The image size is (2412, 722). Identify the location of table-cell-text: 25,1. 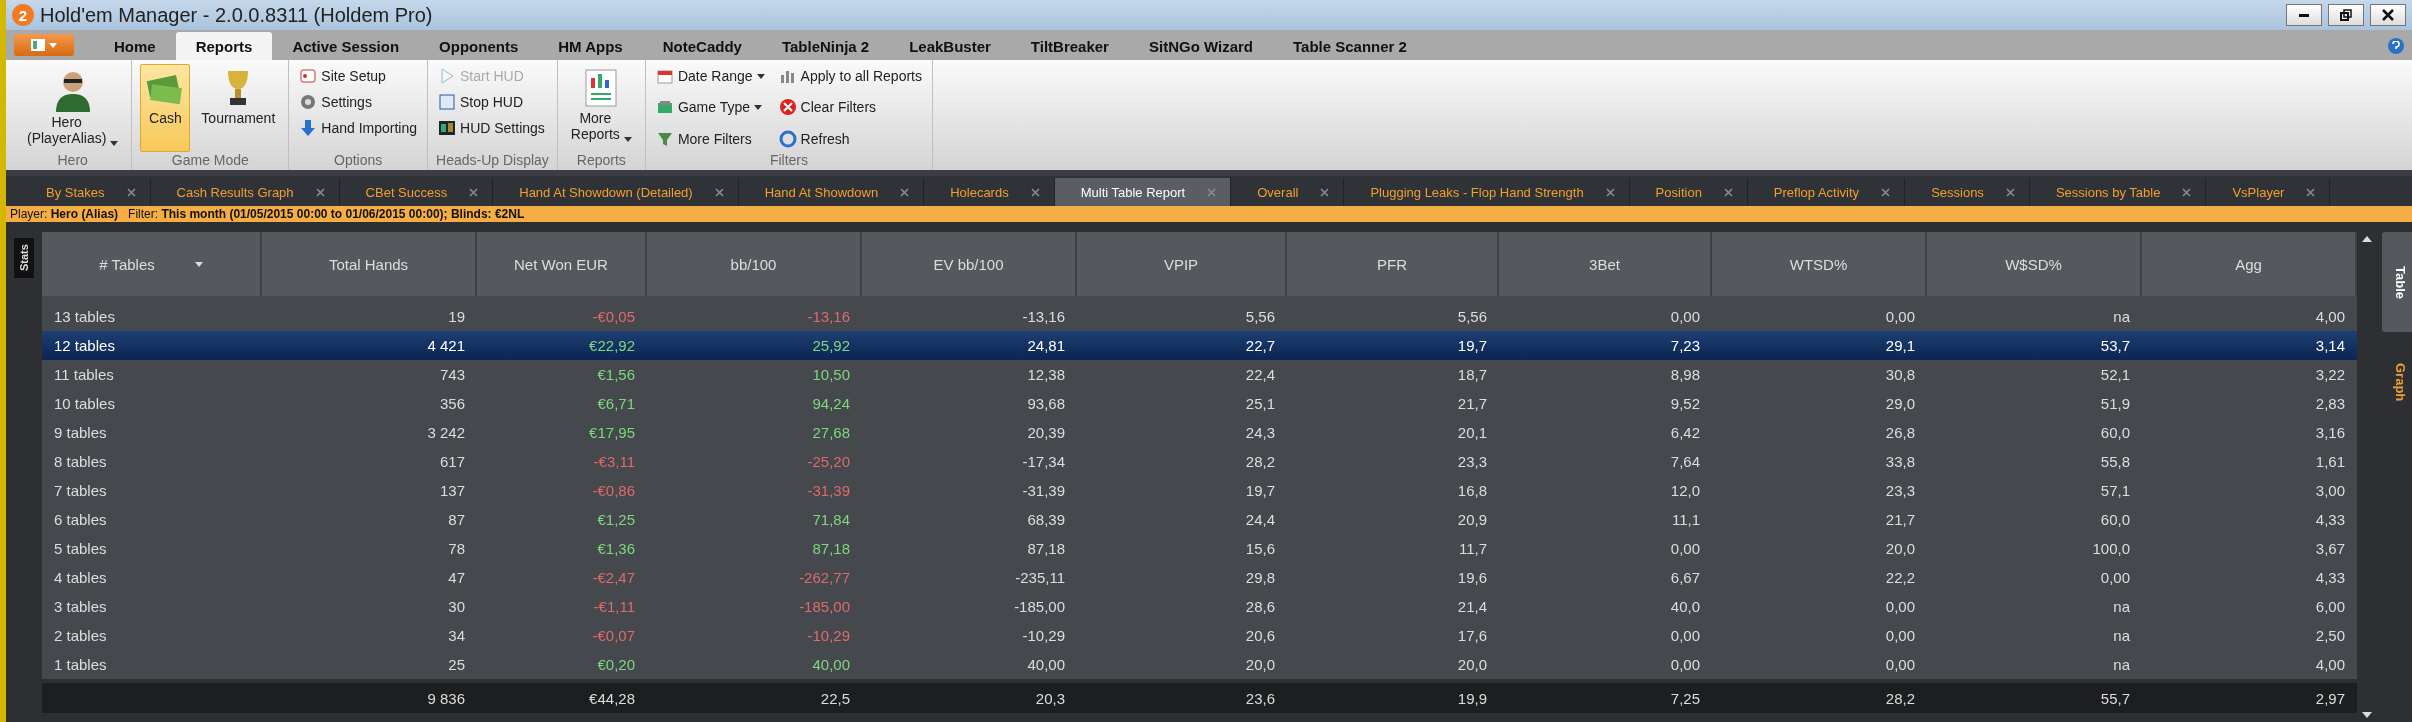
(1260, 404).